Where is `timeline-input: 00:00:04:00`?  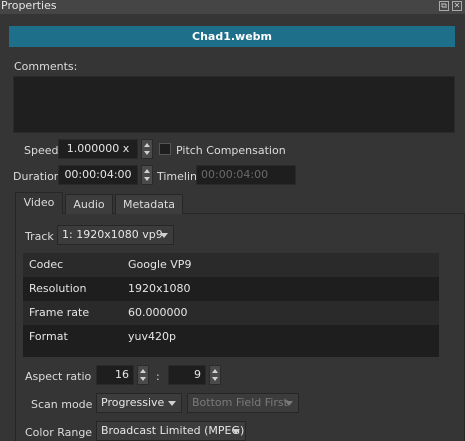 timeline-input: 00:00:04:00 is located at coordinates (246, 175).